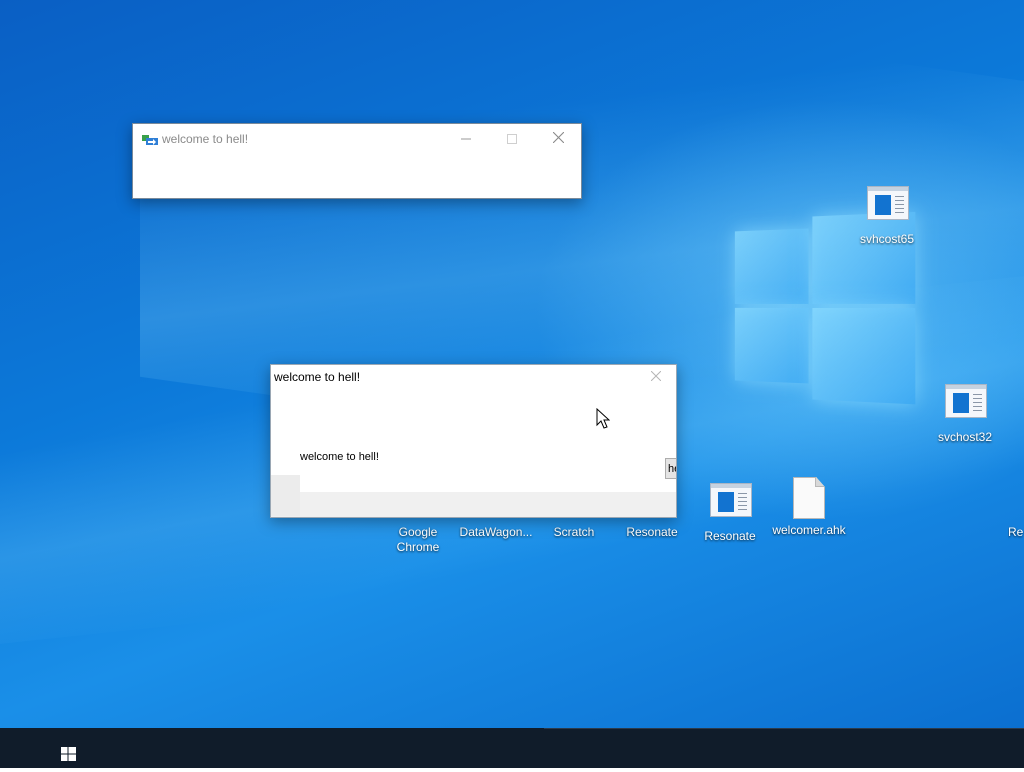 The image size is (1024, 772). Describe the element at coordinates (317, 377) in the screenshot. I see `dialog-title: welcome to hell!` at that location.